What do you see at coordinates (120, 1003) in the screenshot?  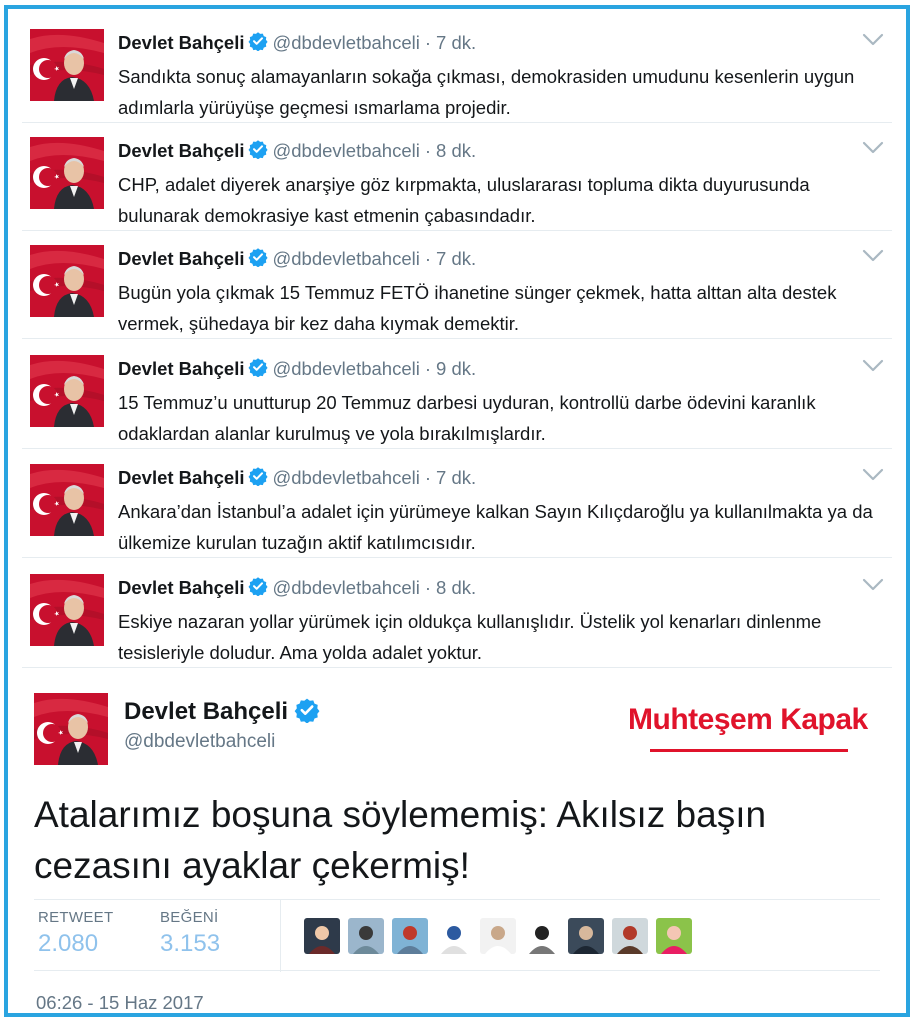 I see `tweet-timestamp: 06:26 - 15 Haz 2017` at bounding box center [120, 1003].